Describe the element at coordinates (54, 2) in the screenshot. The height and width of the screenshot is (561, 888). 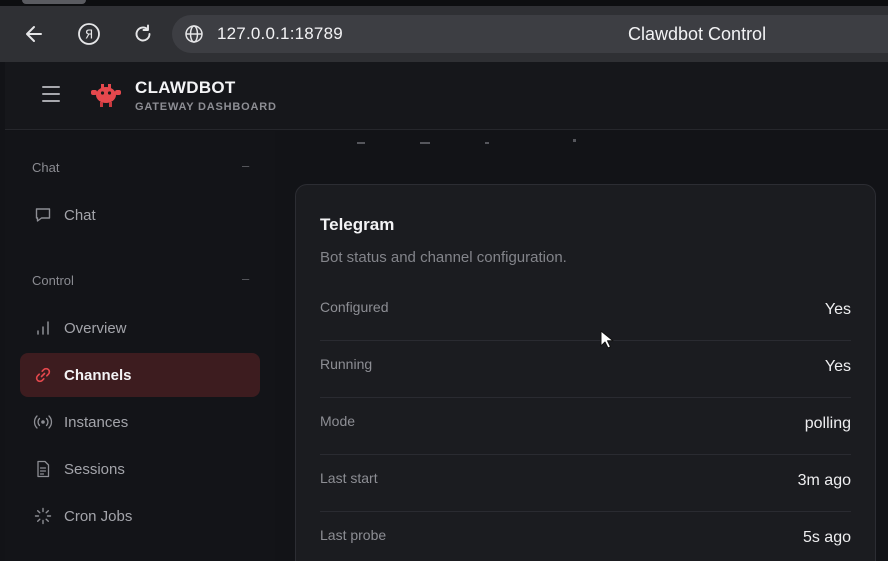
I see `browser-tab` at that location.